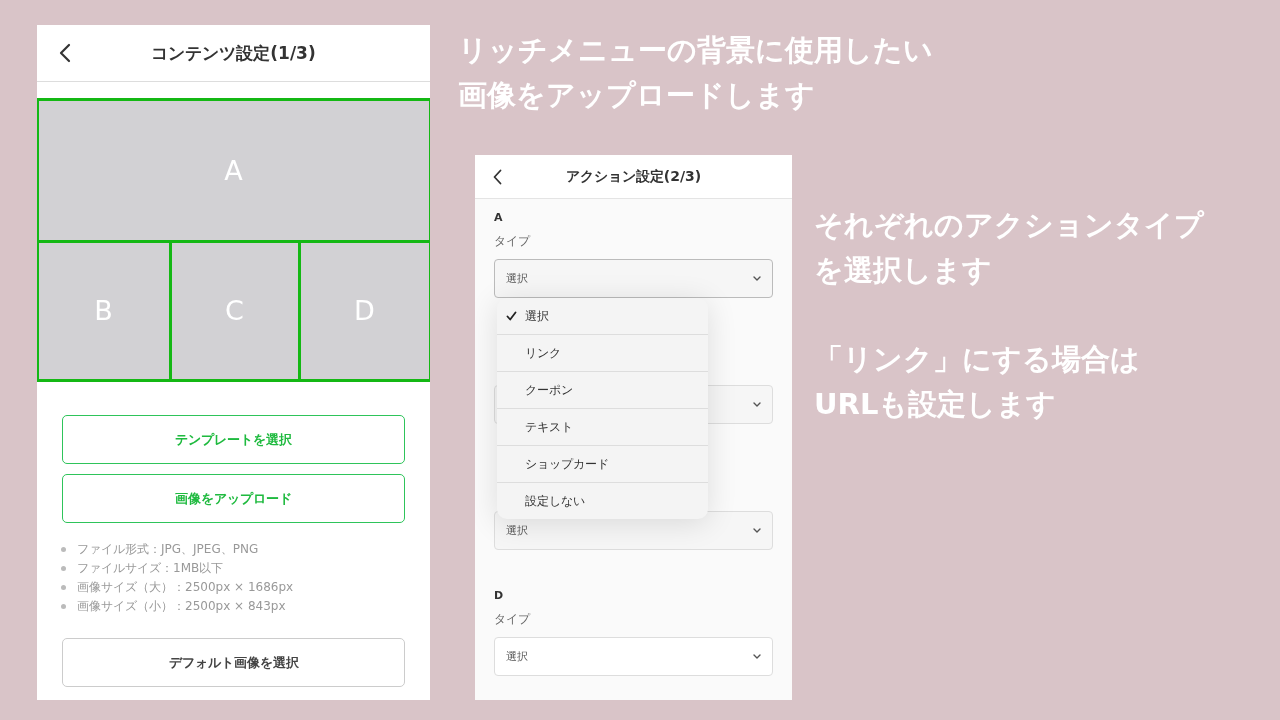 This screenshot has height=720, width=1280. I want to click on note-text: 画像サイズ（小）：2500px × 843px, so click(181, 606).